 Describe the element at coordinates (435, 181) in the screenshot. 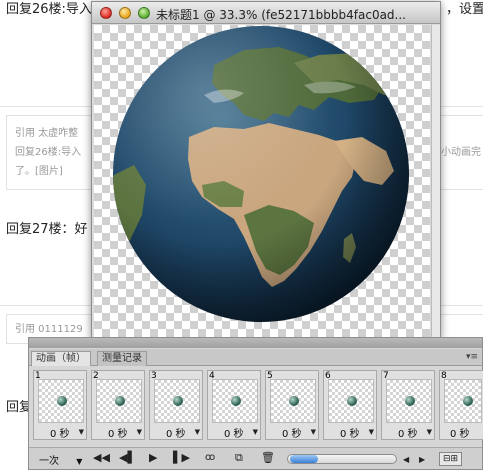

I see `canvas-vertical-scrollbar` at that location.